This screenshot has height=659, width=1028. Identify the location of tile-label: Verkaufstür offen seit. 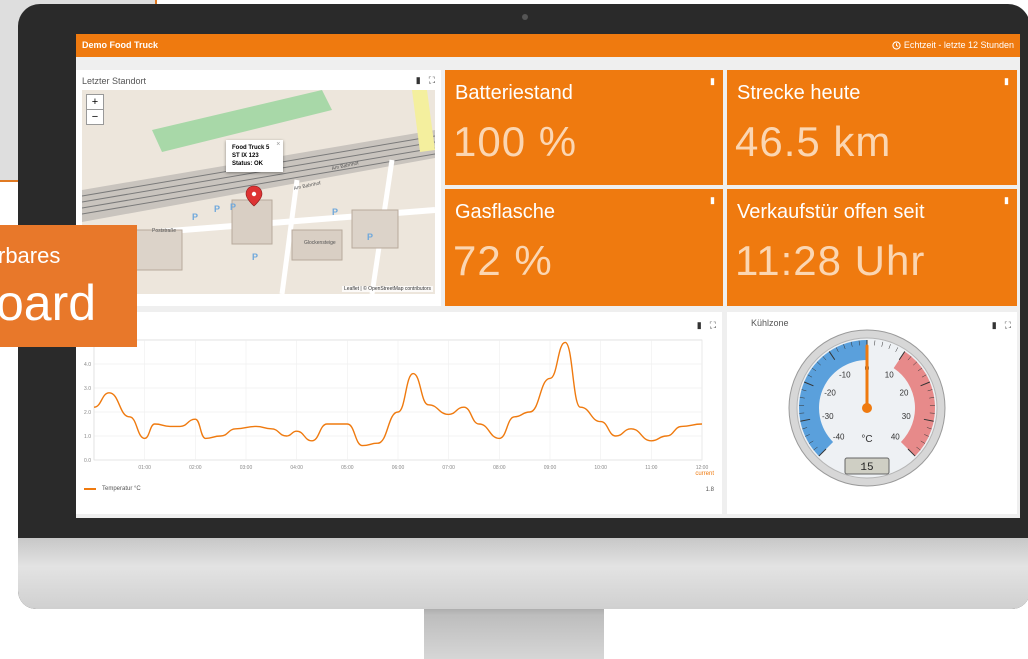
(831, 212).